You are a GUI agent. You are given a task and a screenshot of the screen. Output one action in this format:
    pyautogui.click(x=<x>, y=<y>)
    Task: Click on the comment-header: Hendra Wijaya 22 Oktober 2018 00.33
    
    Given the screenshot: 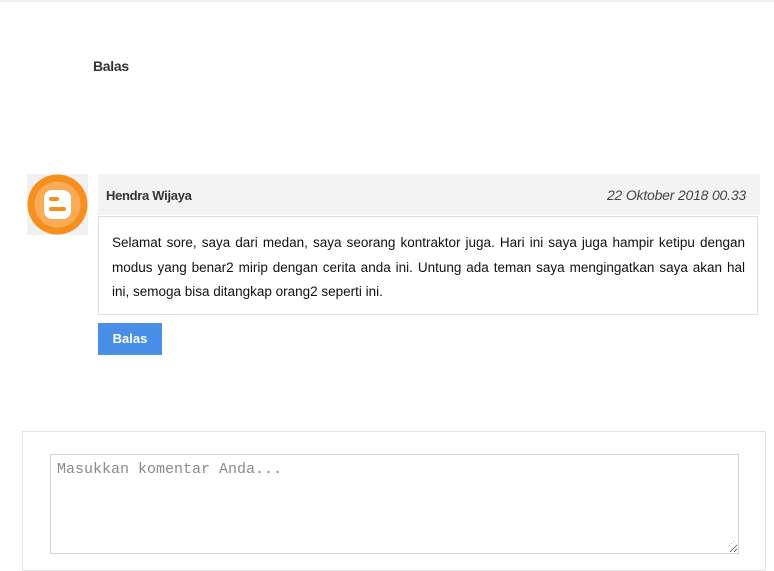 What is the action you would take?
    pyautogui.click(x=429, y=194)
    